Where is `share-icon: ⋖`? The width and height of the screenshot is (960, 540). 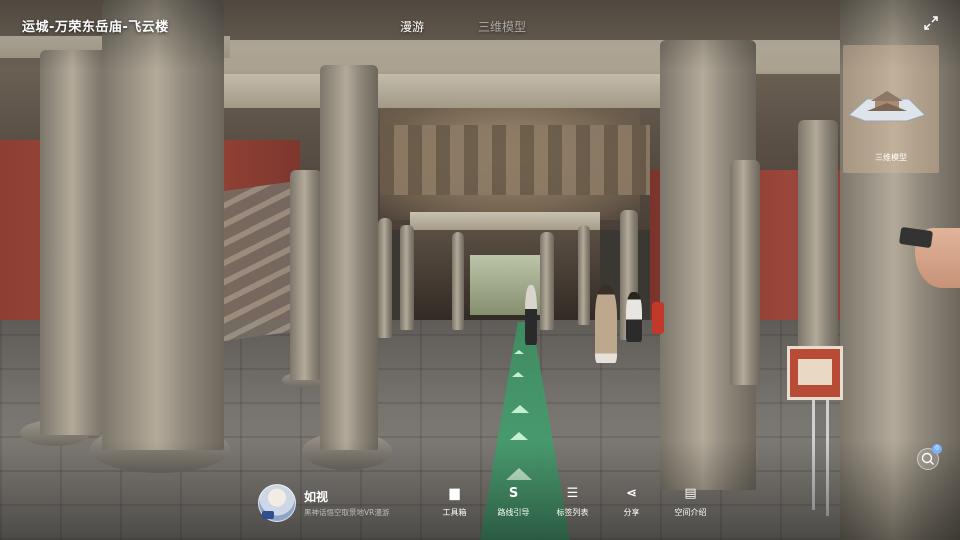 share-icon: ⋖ is located at coordinates (631, 493).